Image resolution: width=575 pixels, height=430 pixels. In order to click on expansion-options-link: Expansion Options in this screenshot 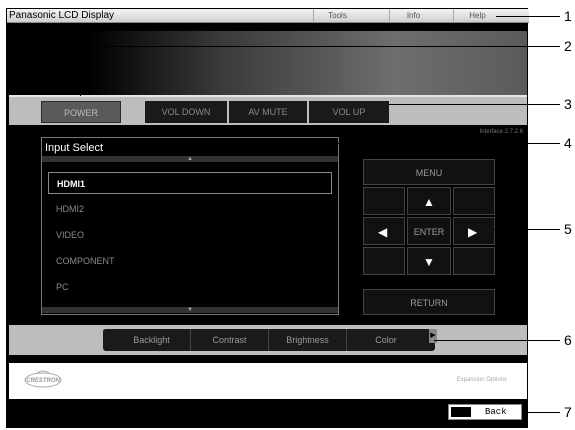, I will do `click(482, 380)`.